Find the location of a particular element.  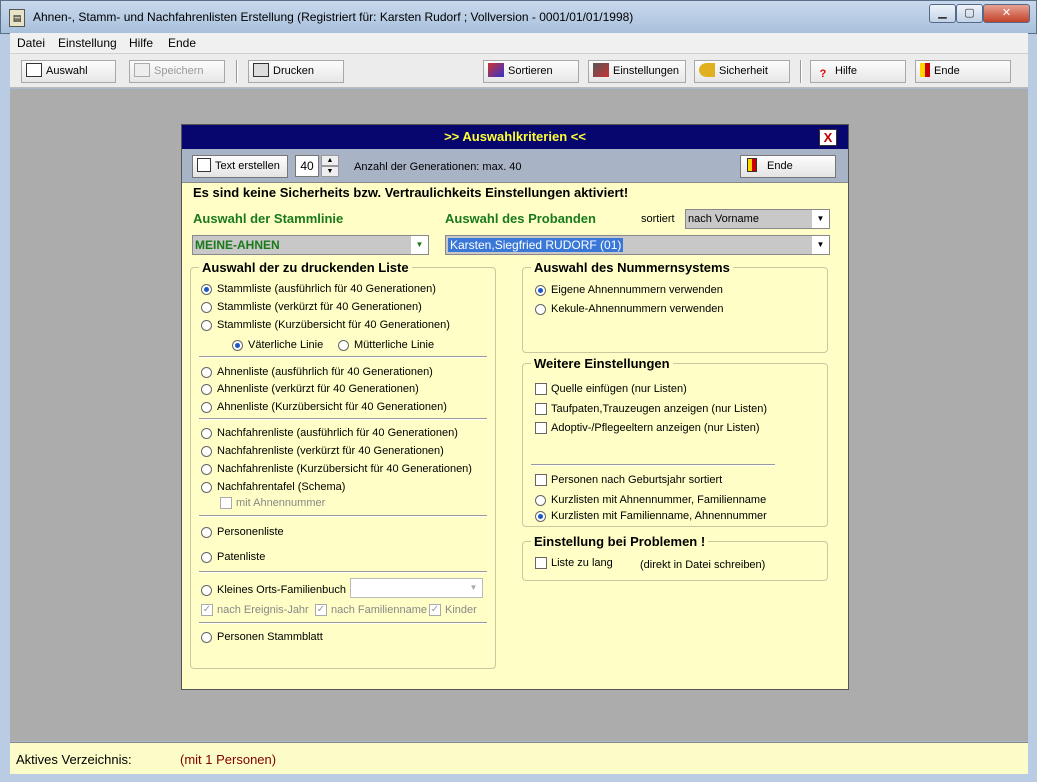

auswahl-button: Auswahl is located at coordinates (68, 71).